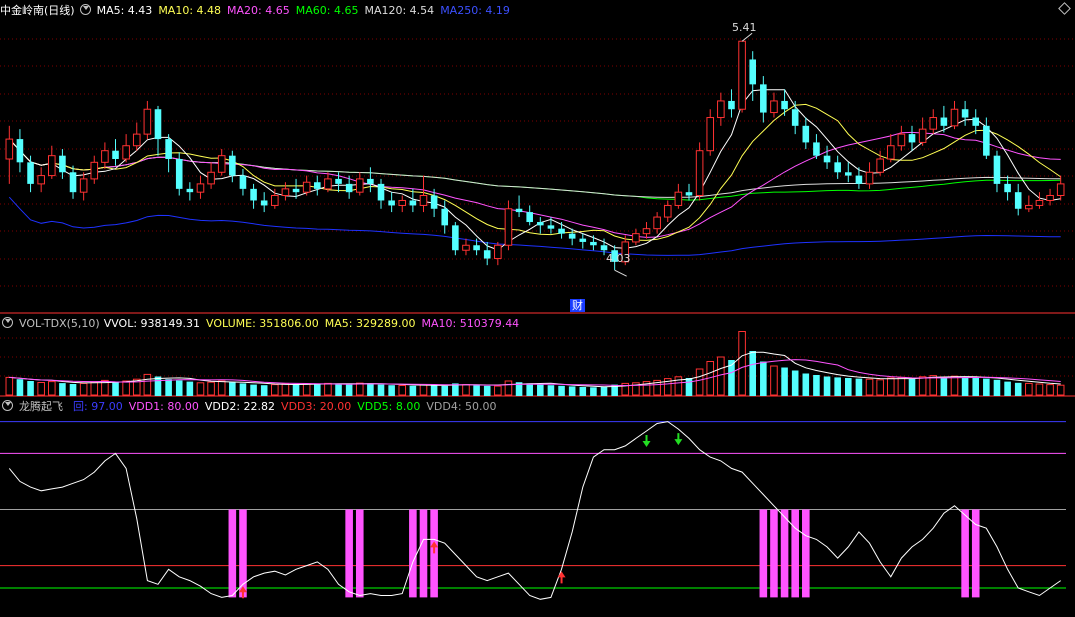 Image resolution: width=1075 pixels, height=617 pixels. What do you see at coordinates (262, 323) in the screenshot?
I see `volume-label: VOLUME: 351806.00` at bounding box center [262, 323].